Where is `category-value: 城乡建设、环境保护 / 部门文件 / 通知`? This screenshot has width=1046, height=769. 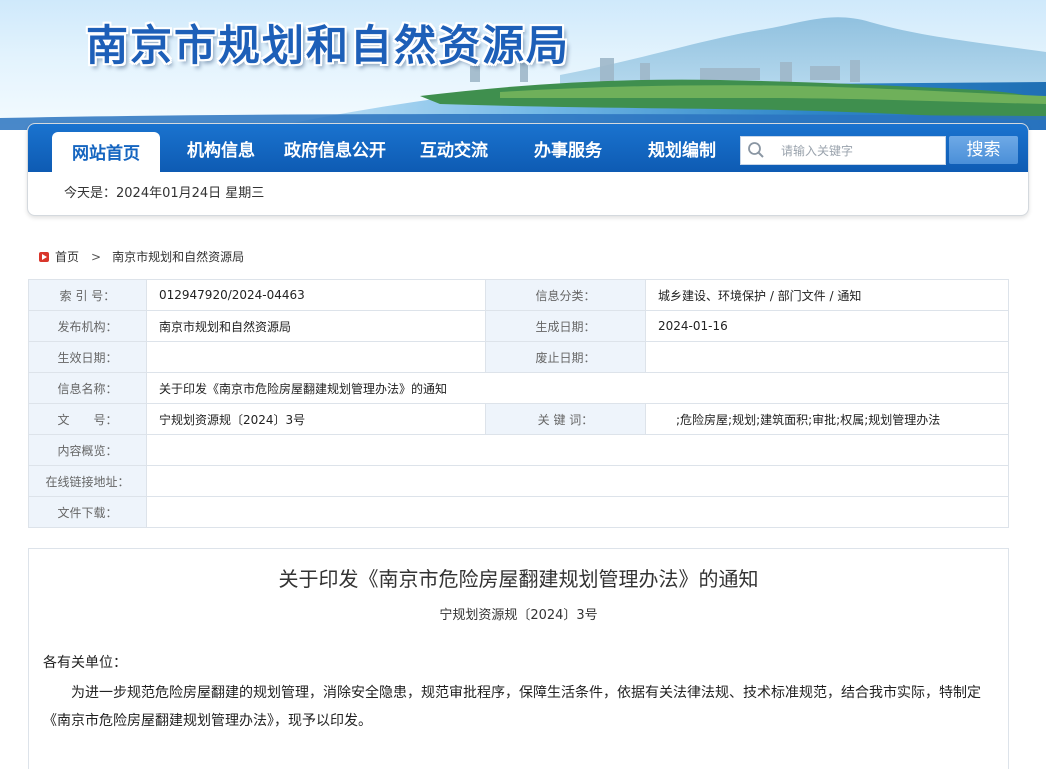 category-value: 城乡建设、环境保护 / 部门文件 / 通知 is located at coordinates (827, 295).